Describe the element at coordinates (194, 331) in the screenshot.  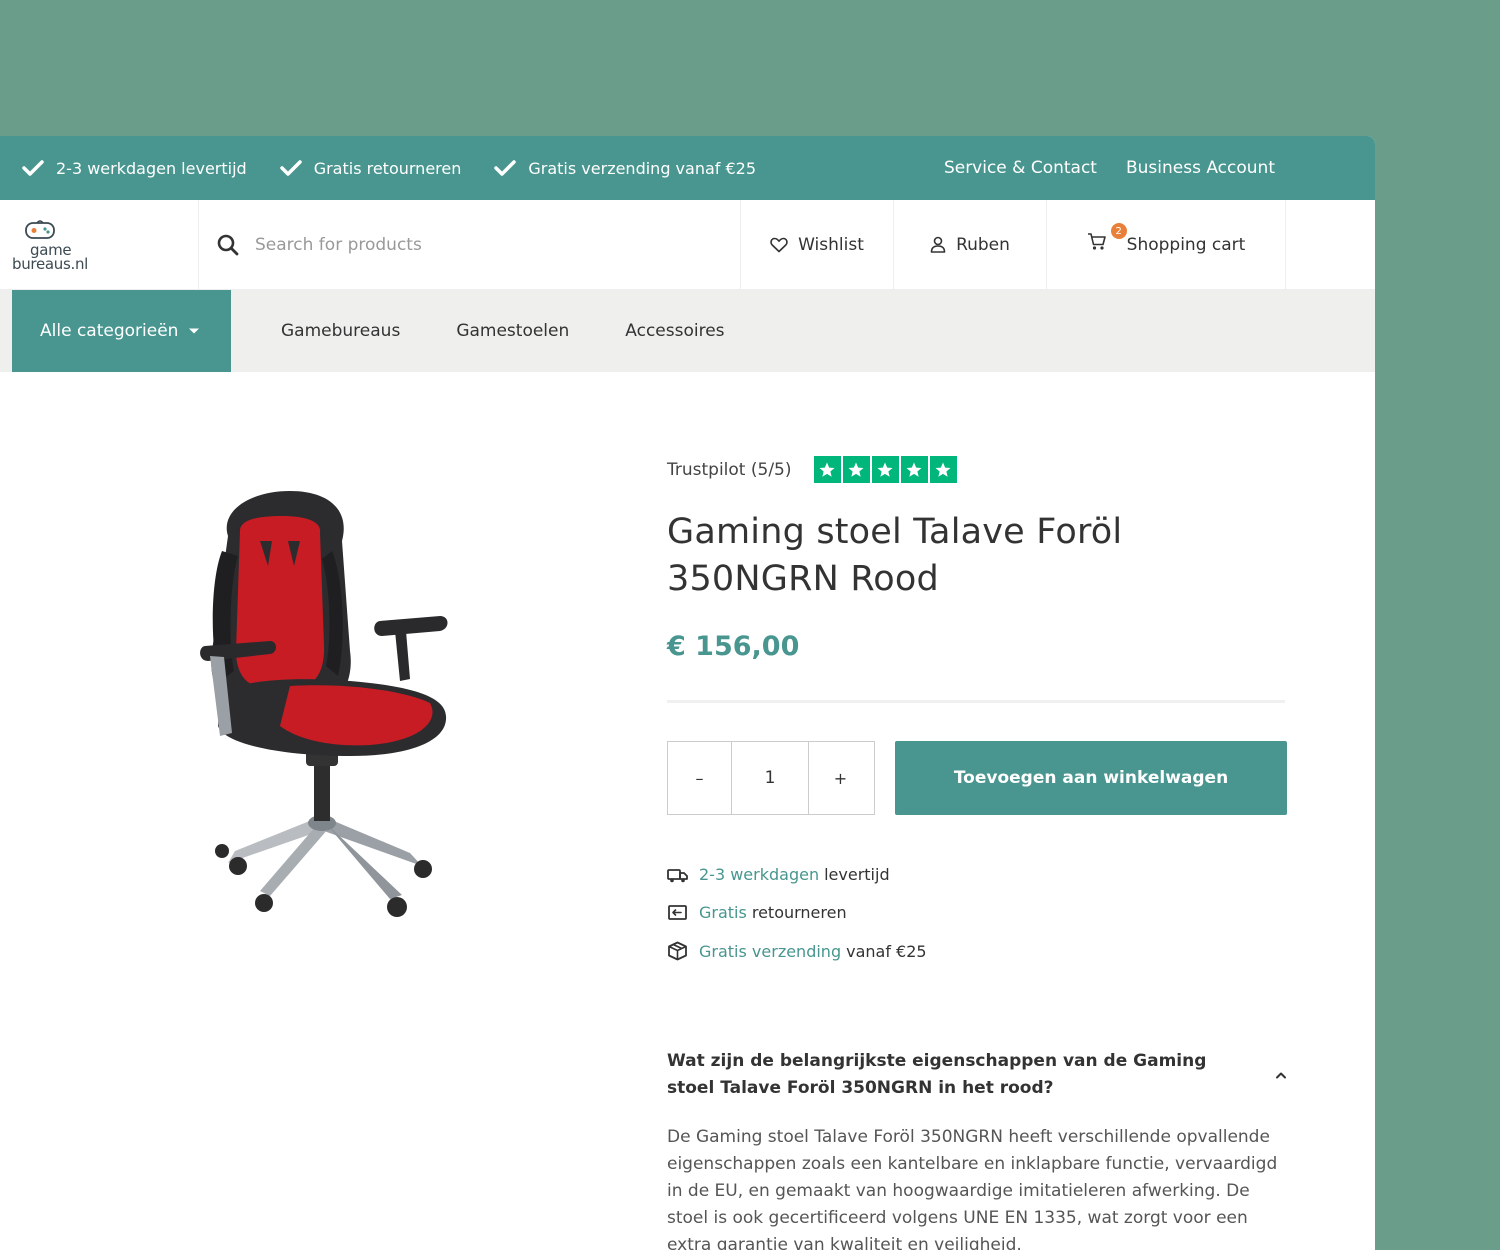
I see `caret-down-icon` at that location.